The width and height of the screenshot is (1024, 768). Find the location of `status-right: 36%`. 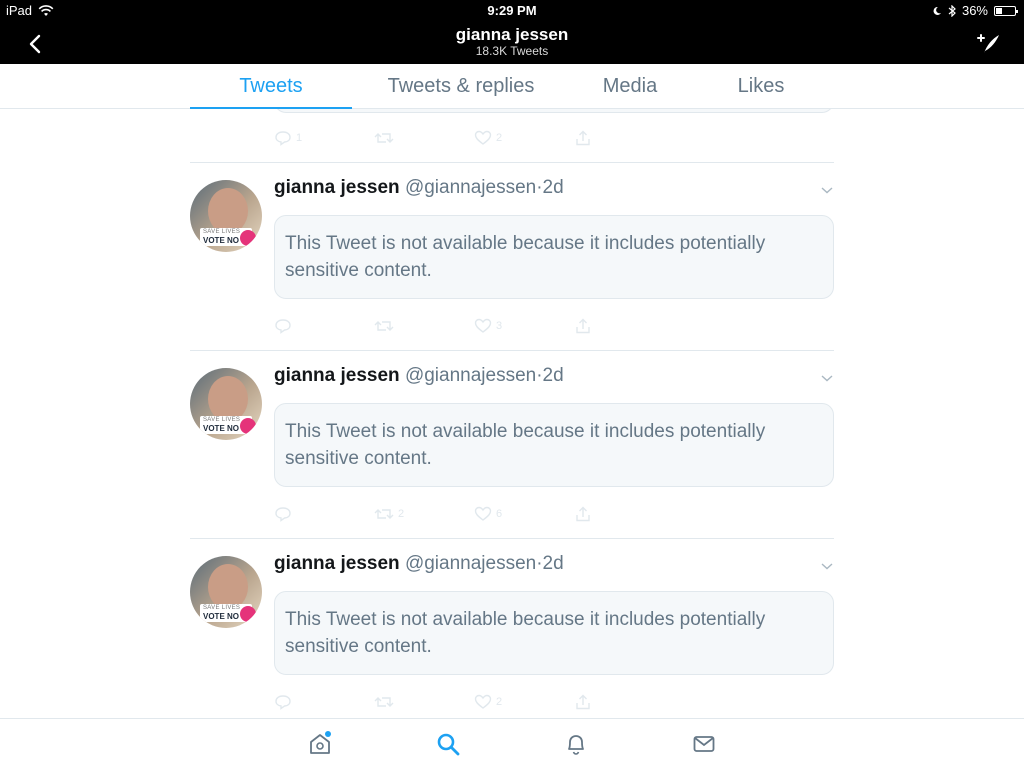

status-right: 36% is located at coordinates (975, 10).